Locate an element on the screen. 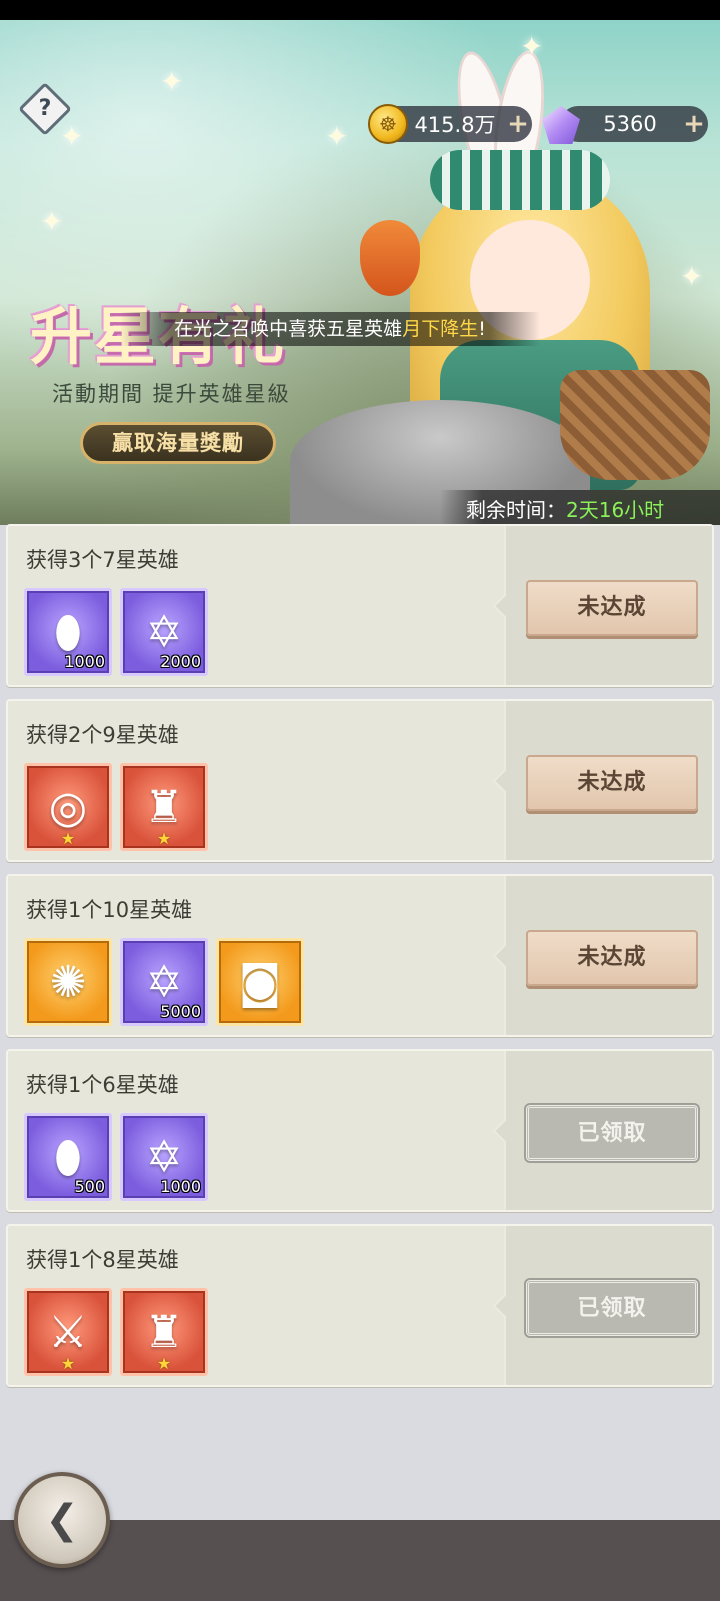 The height and width of the screenshot is (1601, 720). gem-amount: 5360 is located at coordinates (630, 124).